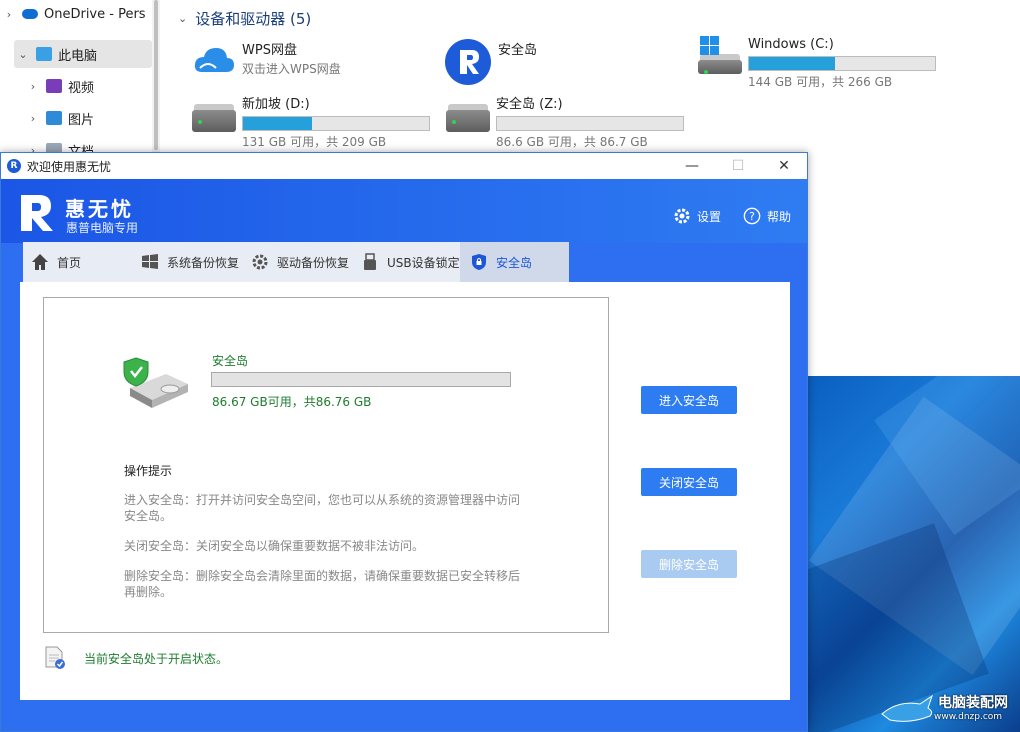  What do you see at coordinates (156, 80) in the screenshot?
I see `nav-scrollbar` at bounding box center [156, 80].